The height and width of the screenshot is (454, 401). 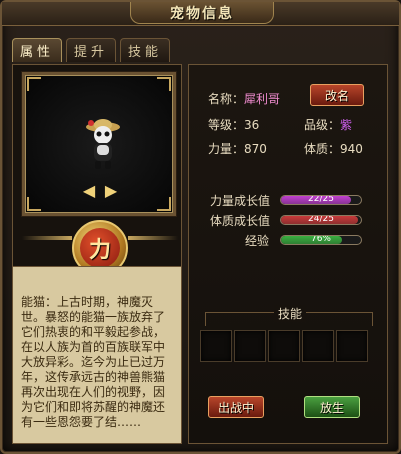 I want to click on stamina-growth-text: 24/25, so click(x=321, y=219).